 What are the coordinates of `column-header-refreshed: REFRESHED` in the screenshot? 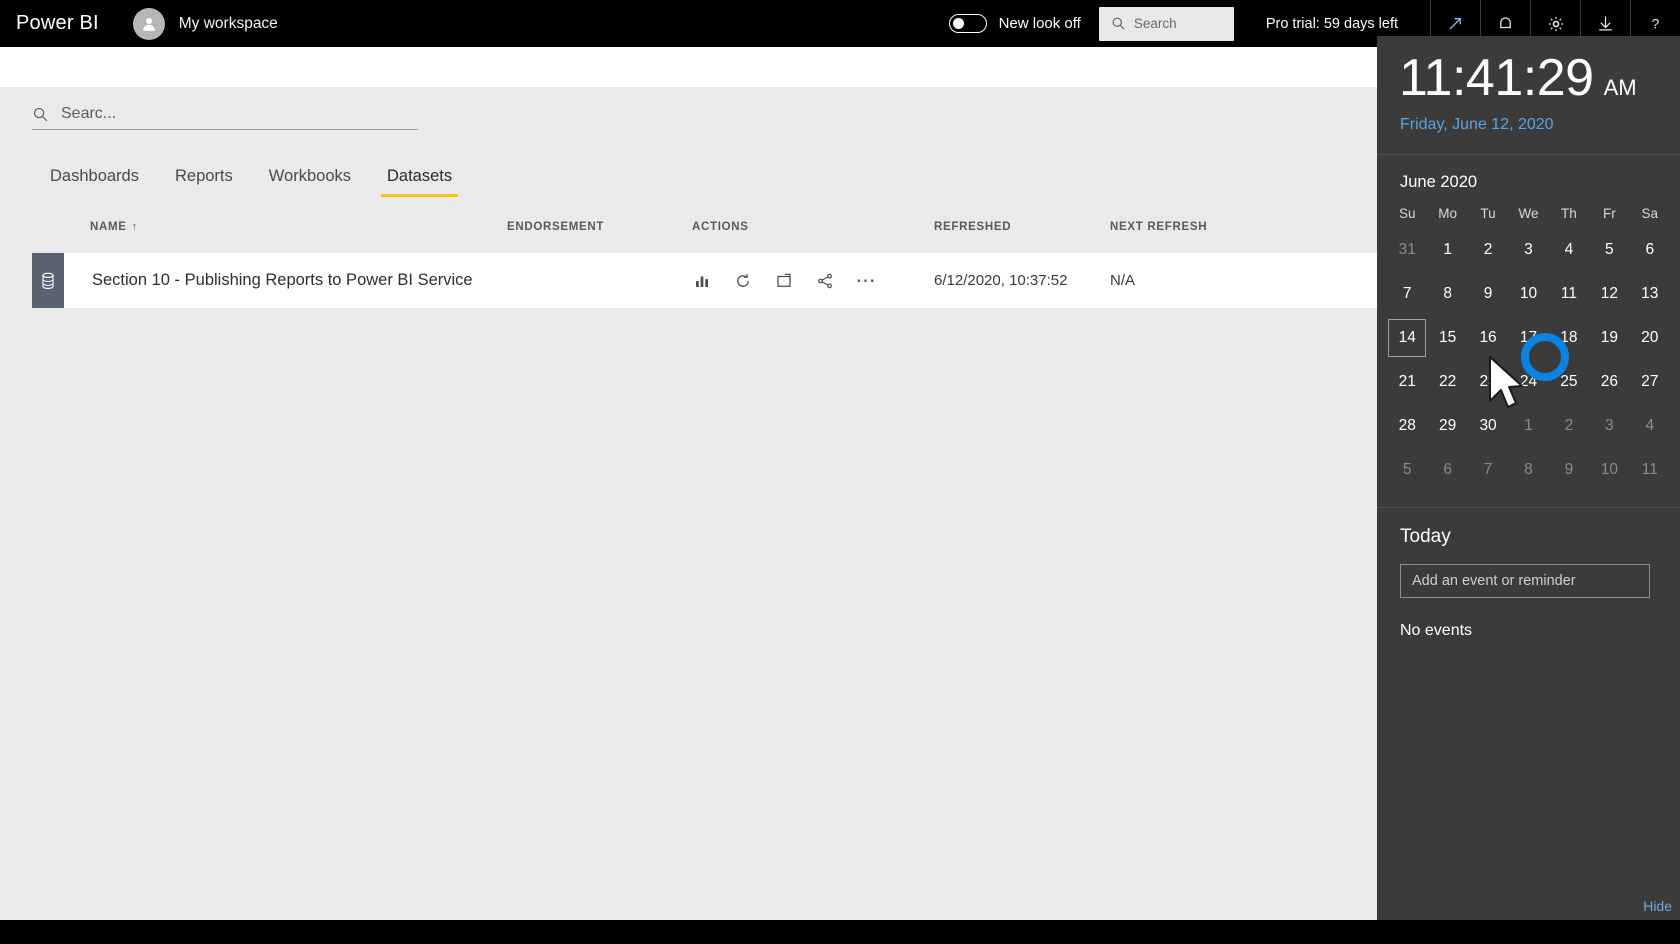 It's located at (972, 227).